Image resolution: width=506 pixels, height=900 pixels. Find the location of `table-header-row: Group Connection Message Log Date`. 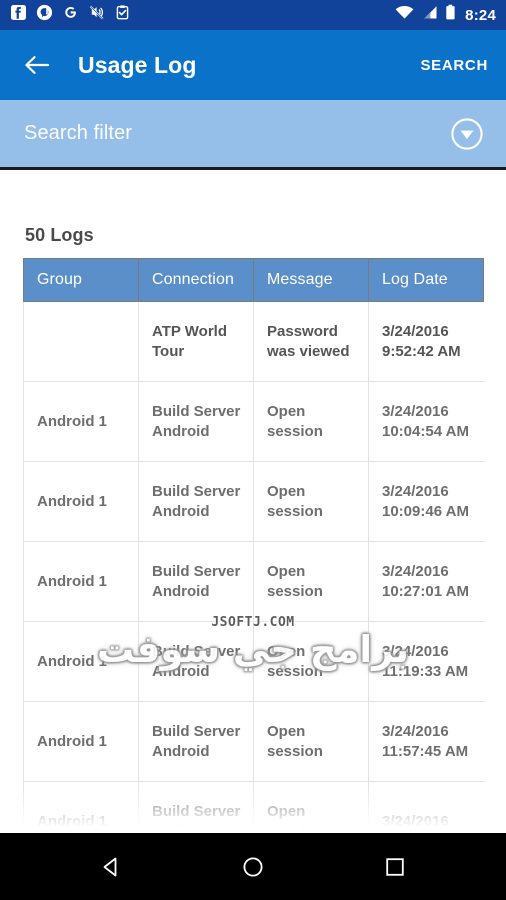

table-header-row: Group Connection Message Log Date is located at coordinates (253, 280).